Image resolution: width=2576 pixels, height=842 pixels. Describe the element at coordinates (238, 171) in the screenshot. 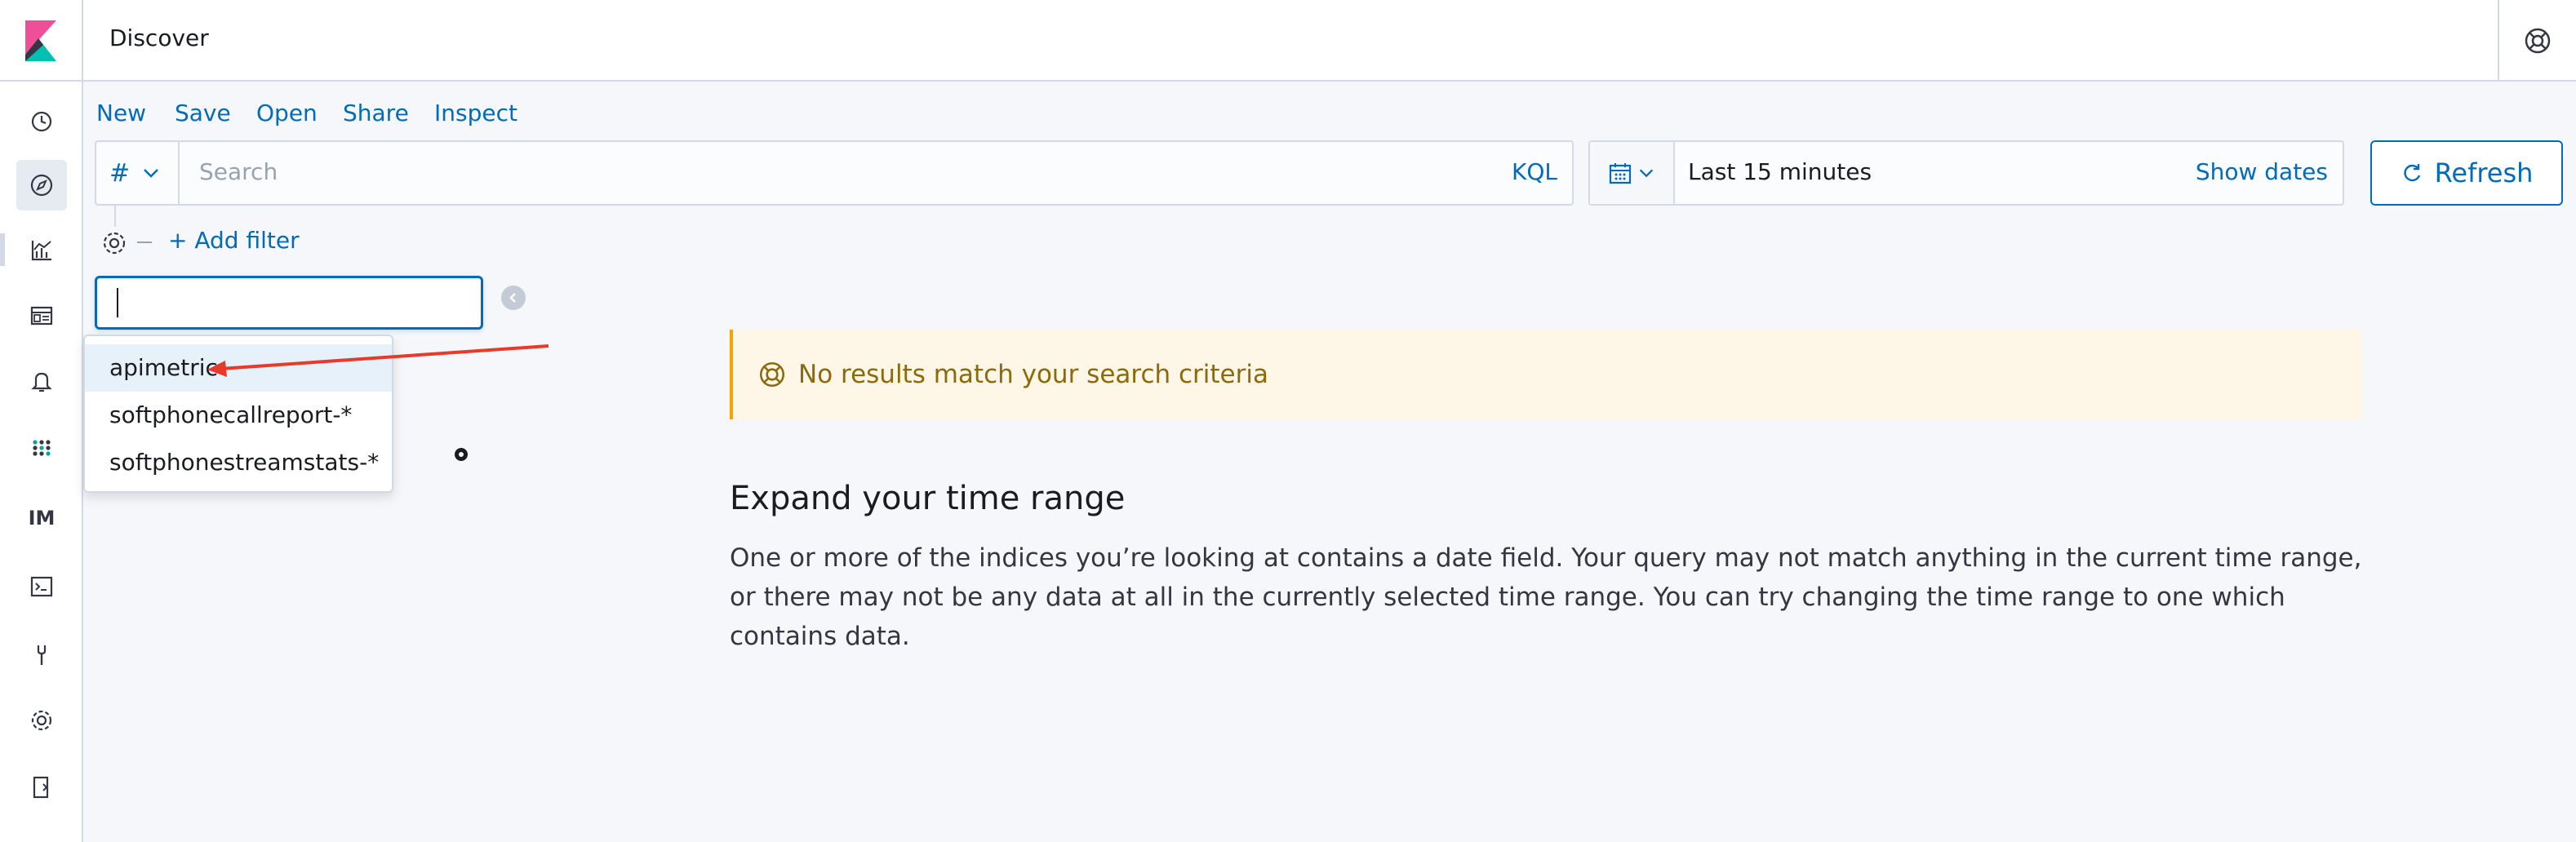

I see `search-input: Search` at that location.